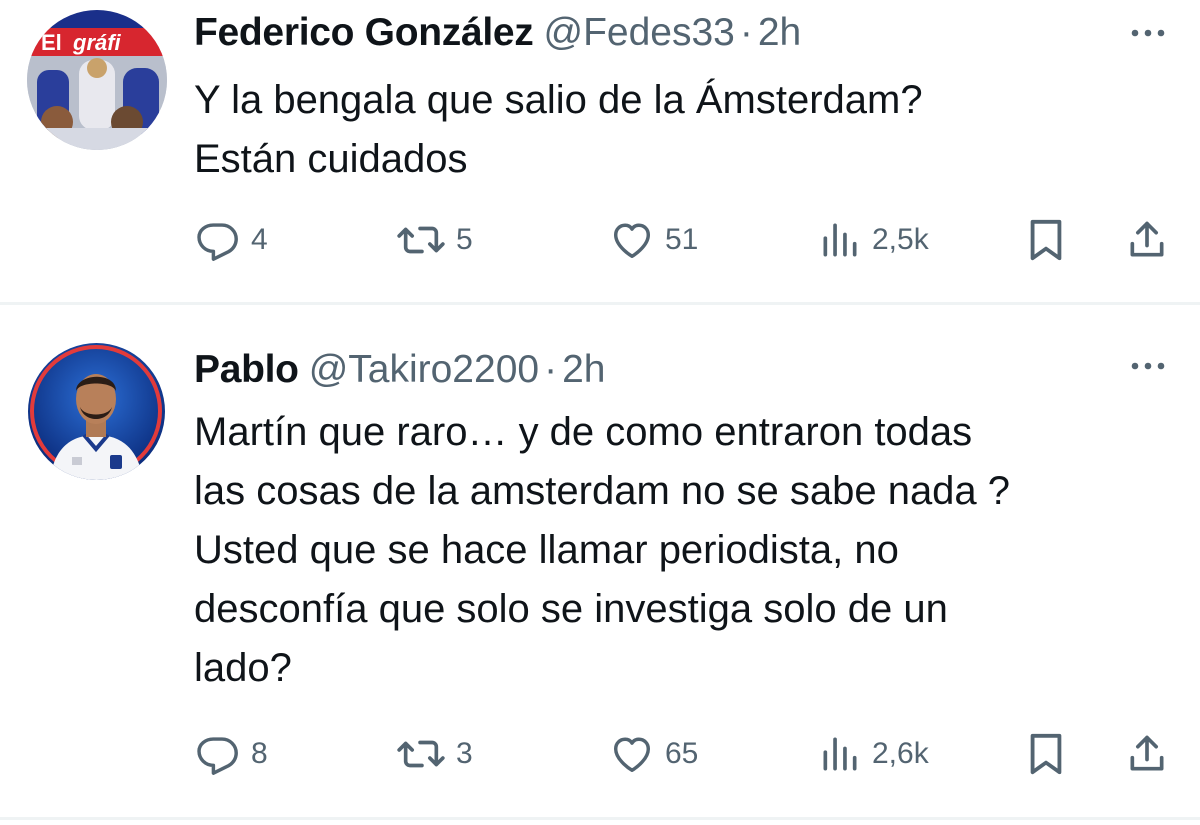 The height and width of the screenshot is (825, 1200). I want to click on tweet-header: Federico González @Fedes33 · 2h, so click(497, 33).